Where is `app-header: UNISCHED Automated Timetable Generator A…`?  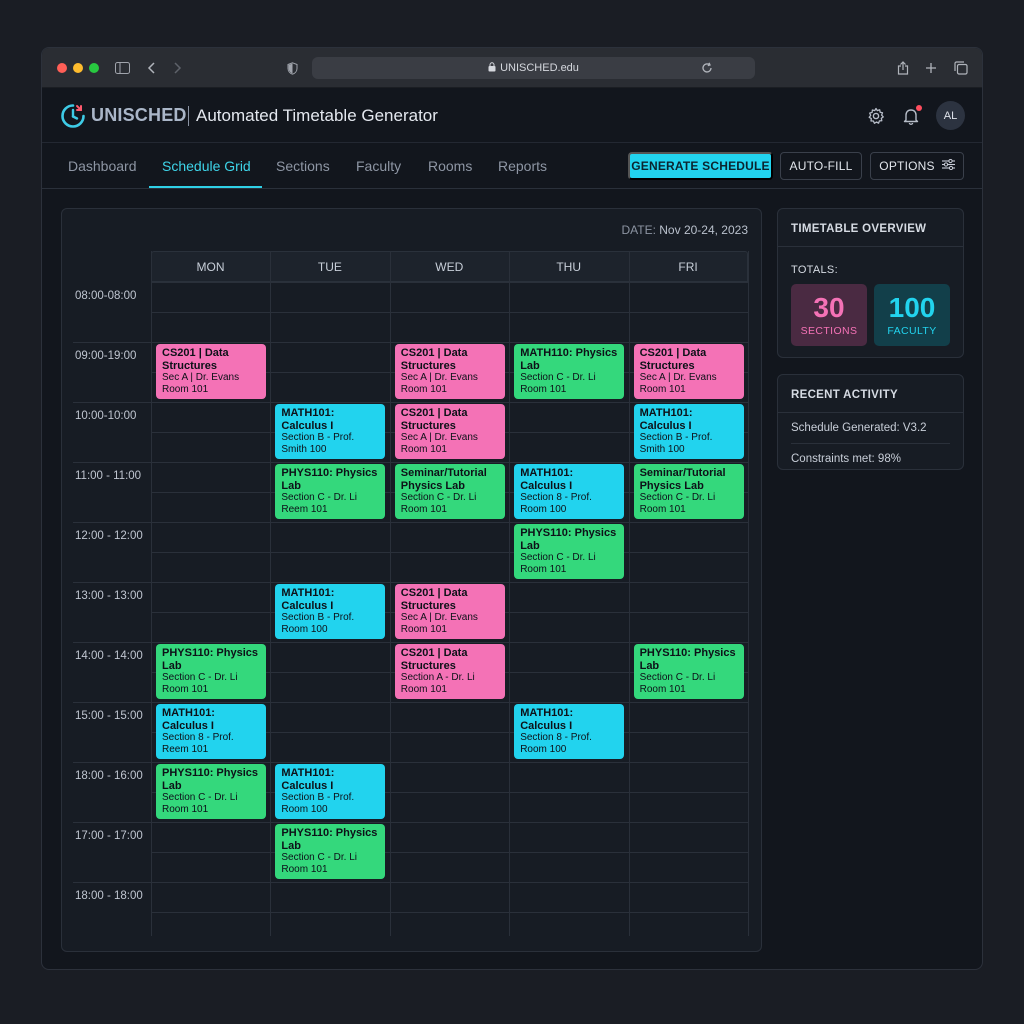 app-header: UNISCHED Automated Timetable Generator A… is located at coordinates (512, 115).